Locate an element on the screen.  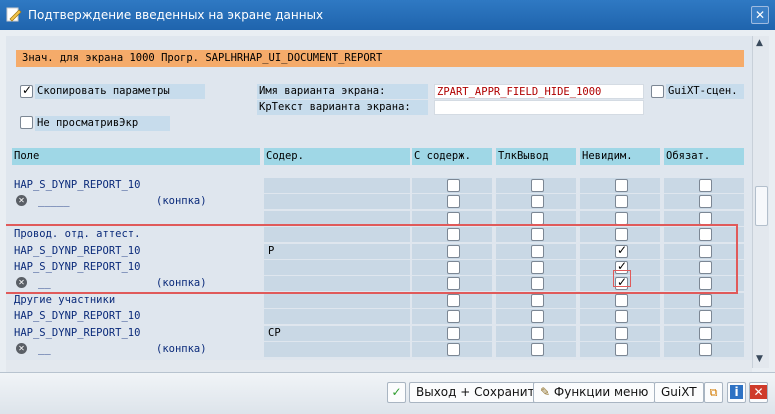
cancel-icon: ✕ is located at coordinates (758, 392).